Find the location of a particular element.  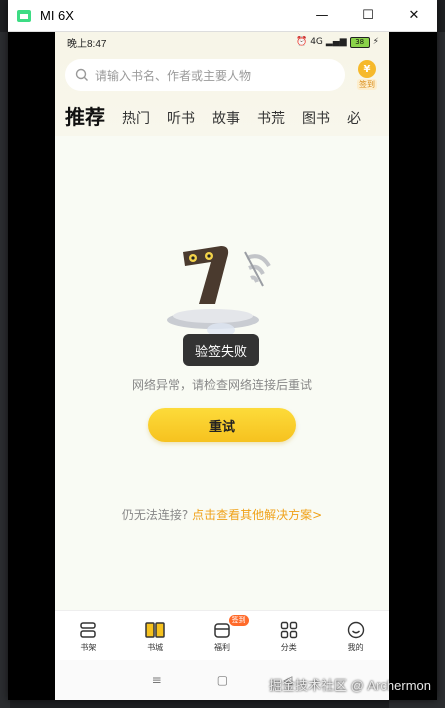

nav-welfare: 签到 福利 is located at coordinates (222, 636).